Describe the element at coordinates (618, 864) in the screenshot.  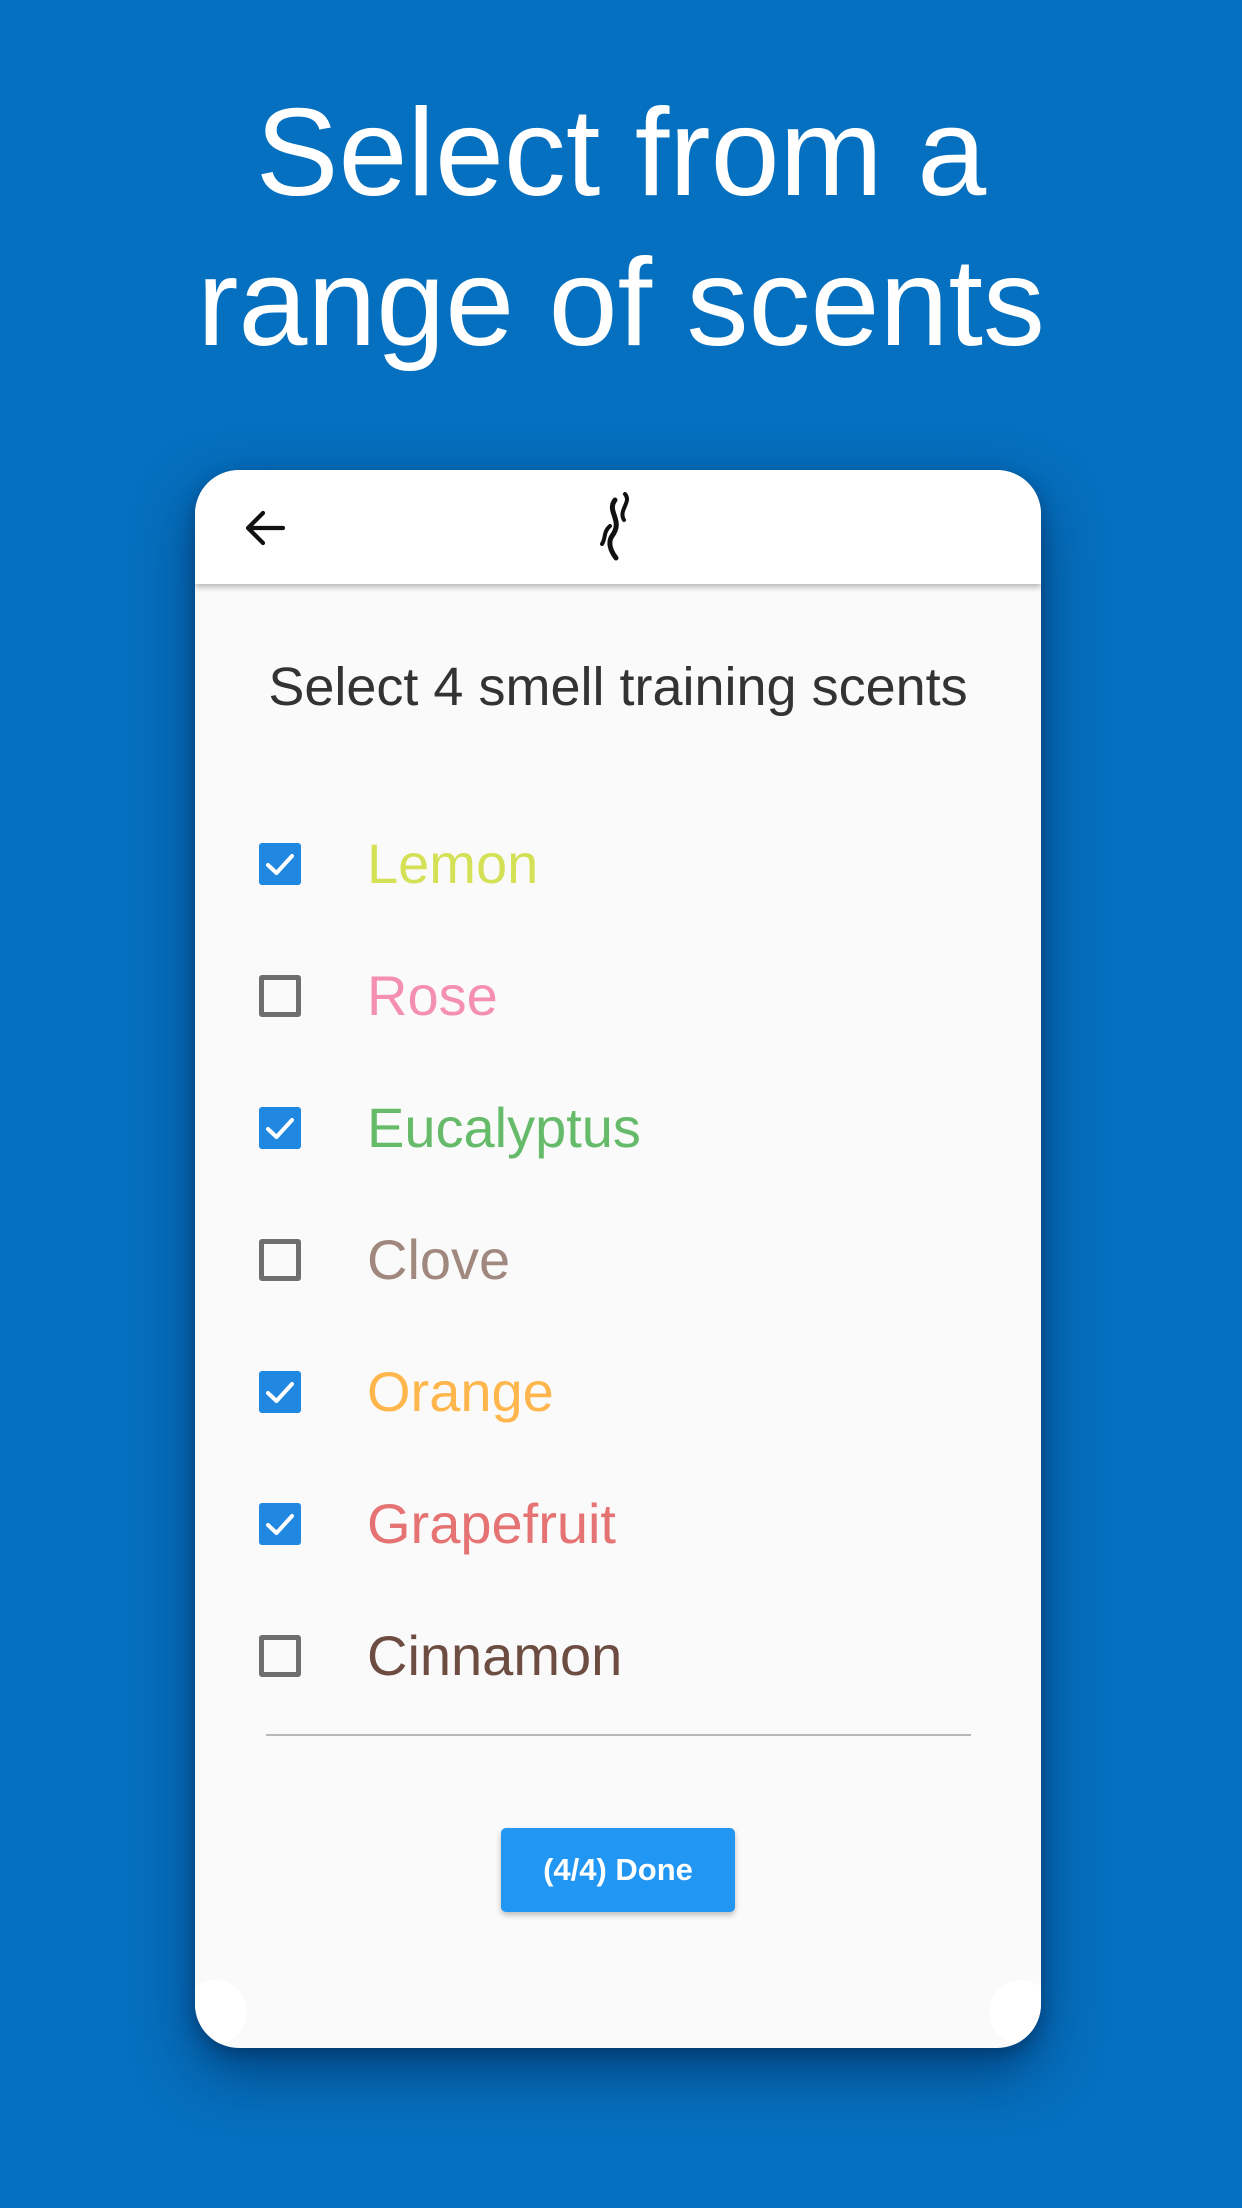
I see `scent-row-lemon: Lemon` at that location.